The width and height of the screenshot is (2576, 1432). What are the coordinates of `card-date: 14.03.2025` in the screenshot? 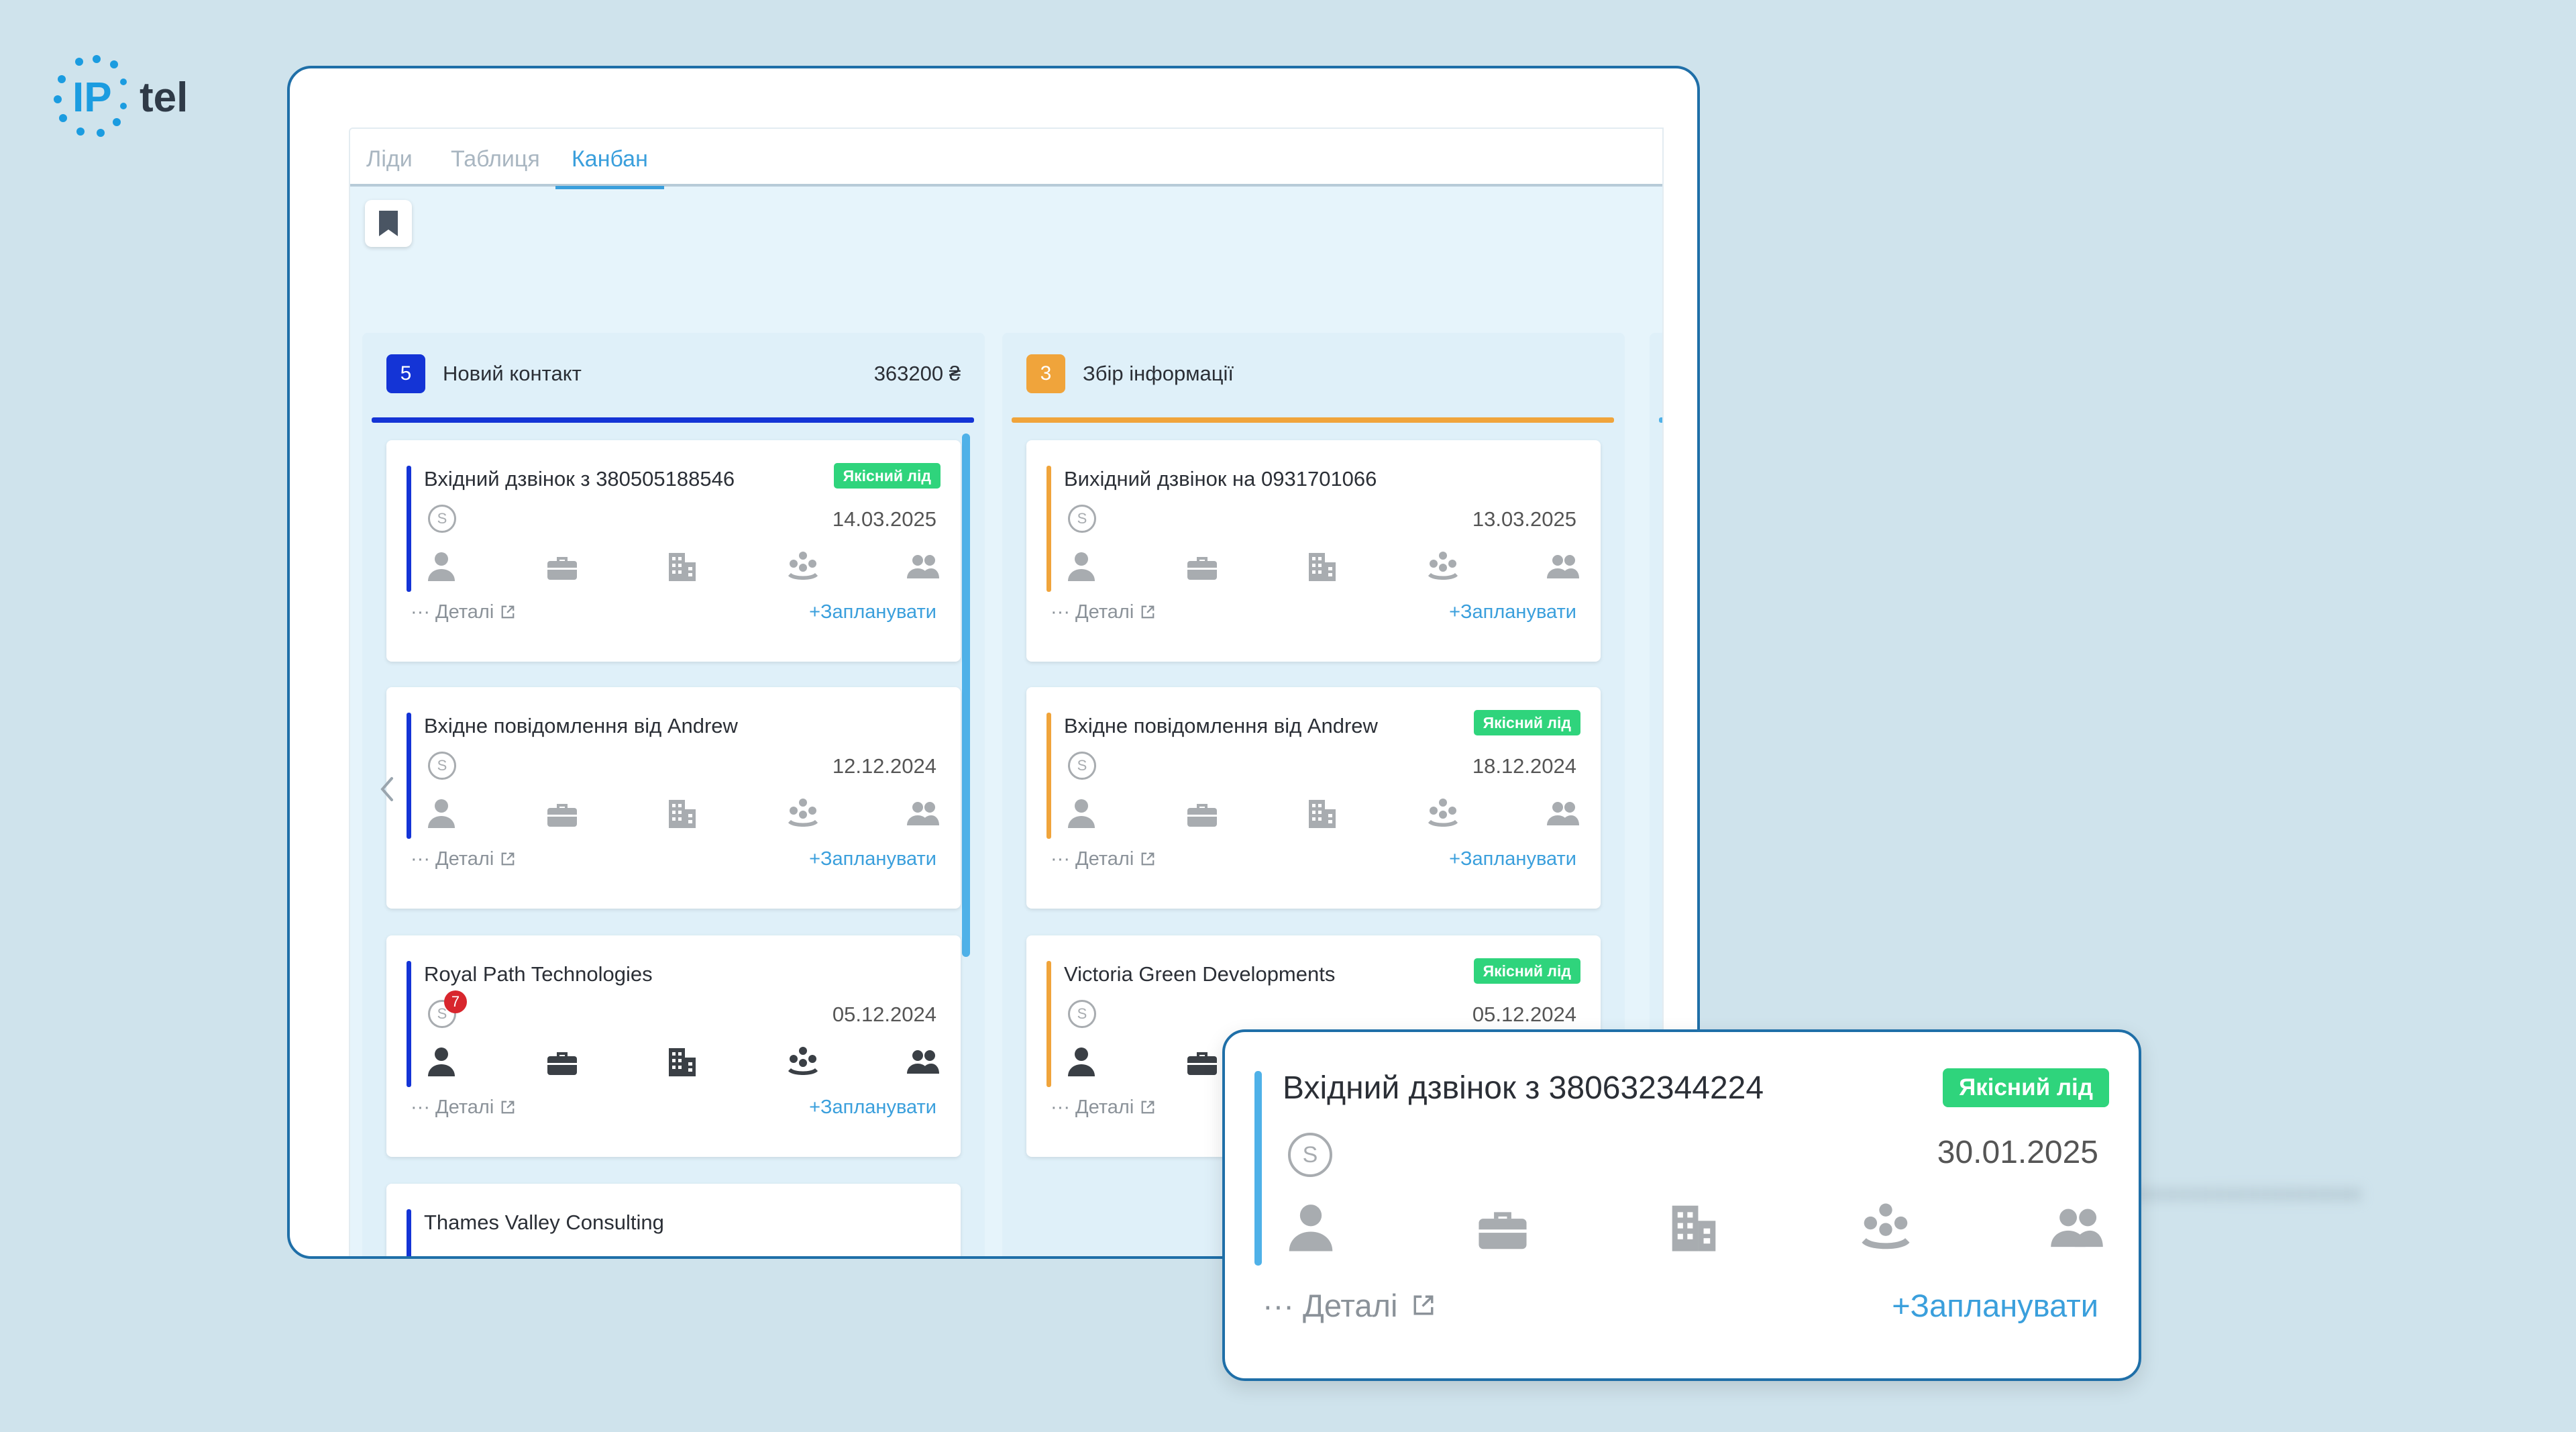 It's located at (884, 519).